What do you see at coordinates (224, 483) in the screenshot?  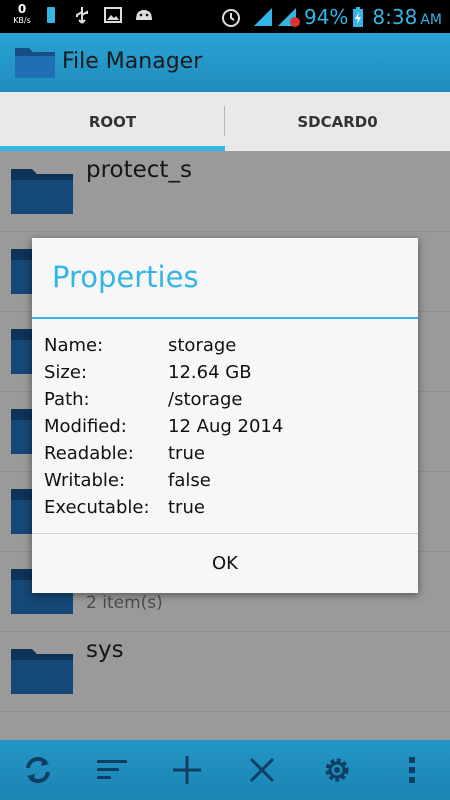 I see `property-row: Writable: false` at bounding box center [224, 483].